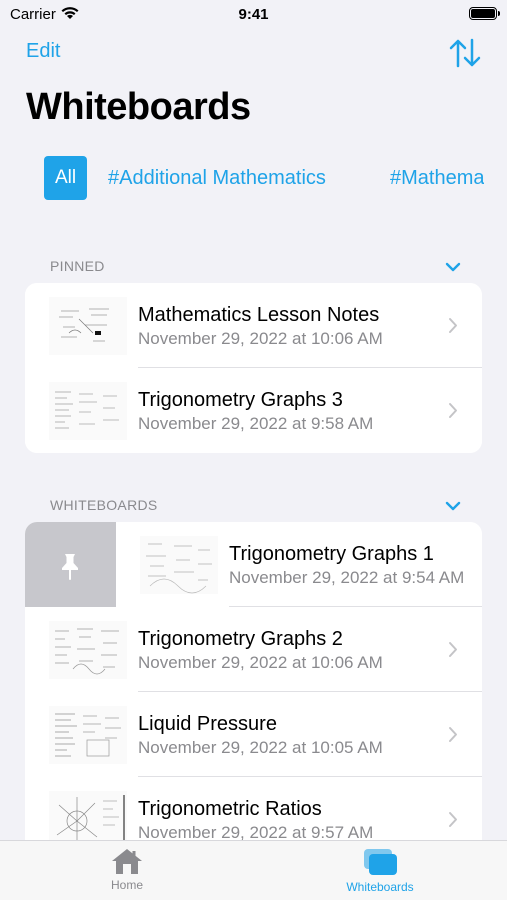  What do you see at coordinates (104, 505) in the screenshot?
I see `whiteboards-section-header: WHITEBOARDS` at bounding box center [104, 505].